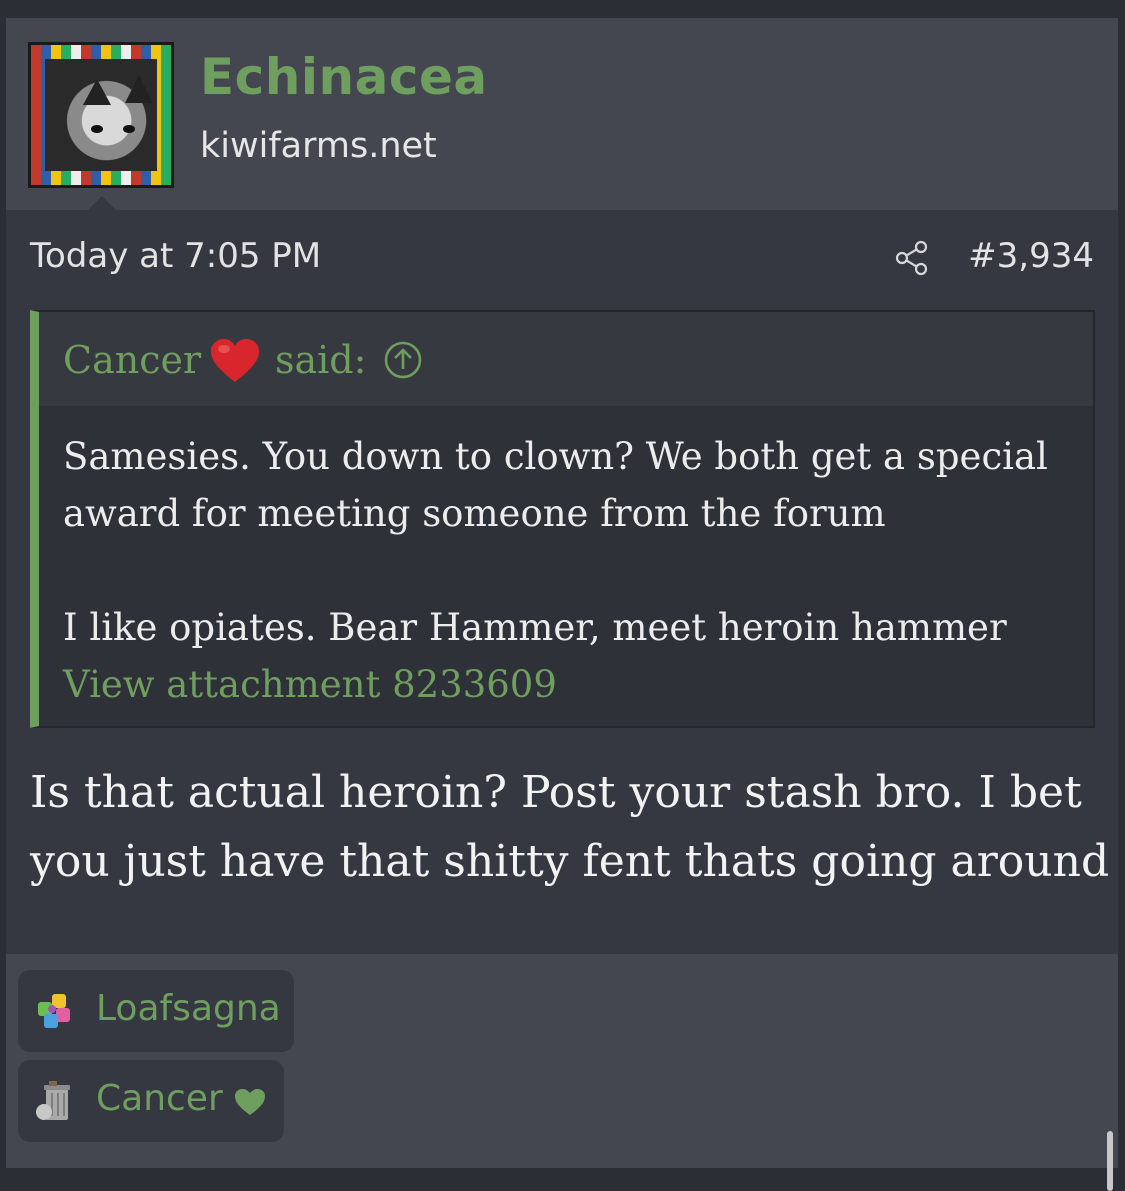  Describe the element at coordinates (344, 77) in the screenshot. I see `username: Echinacea` at that location.